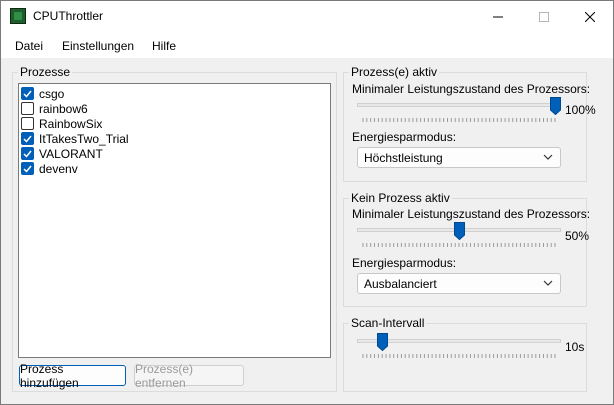 The image size is (614, 405). I want to click on maximize-icon, so click(544, 16).